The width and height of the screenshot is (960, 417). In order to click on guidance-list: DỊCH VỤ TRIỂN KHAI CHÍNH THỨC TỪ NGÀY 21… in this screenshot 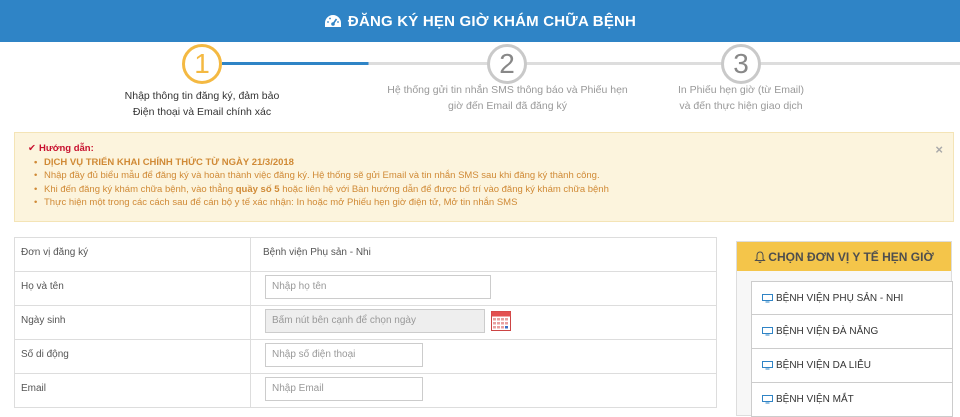, I will do `click(490, 183)`.